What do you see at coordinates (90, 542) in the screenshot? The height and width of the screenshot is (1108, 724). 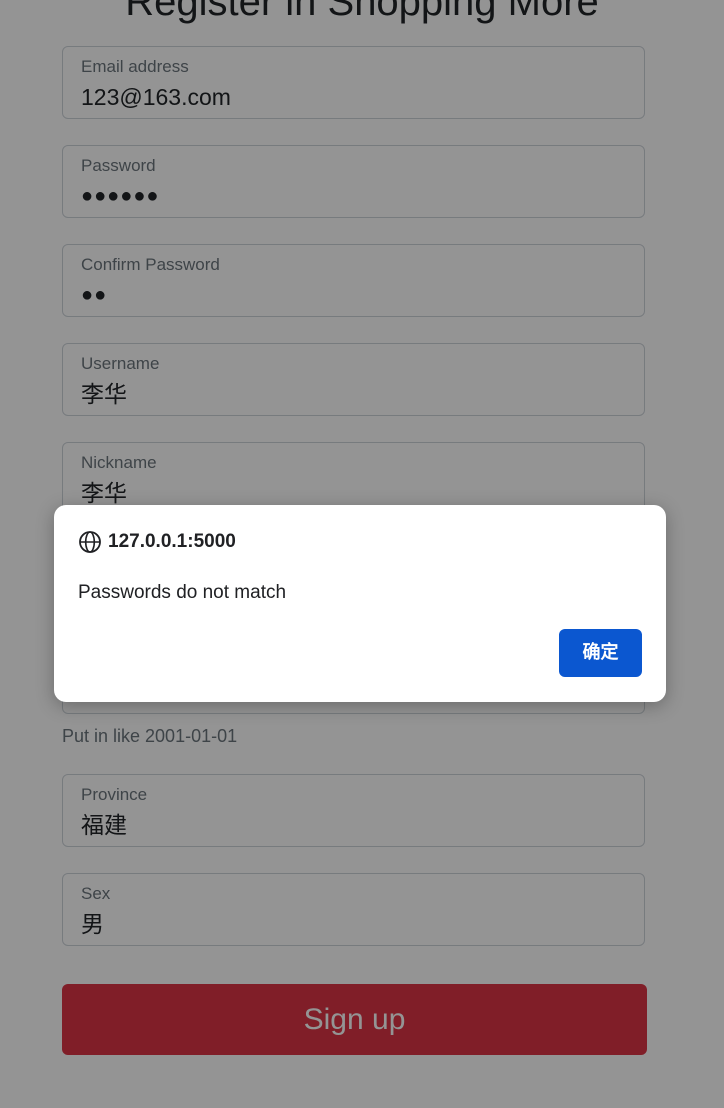 I see `globe-icon` at bounding box center [90, 542].